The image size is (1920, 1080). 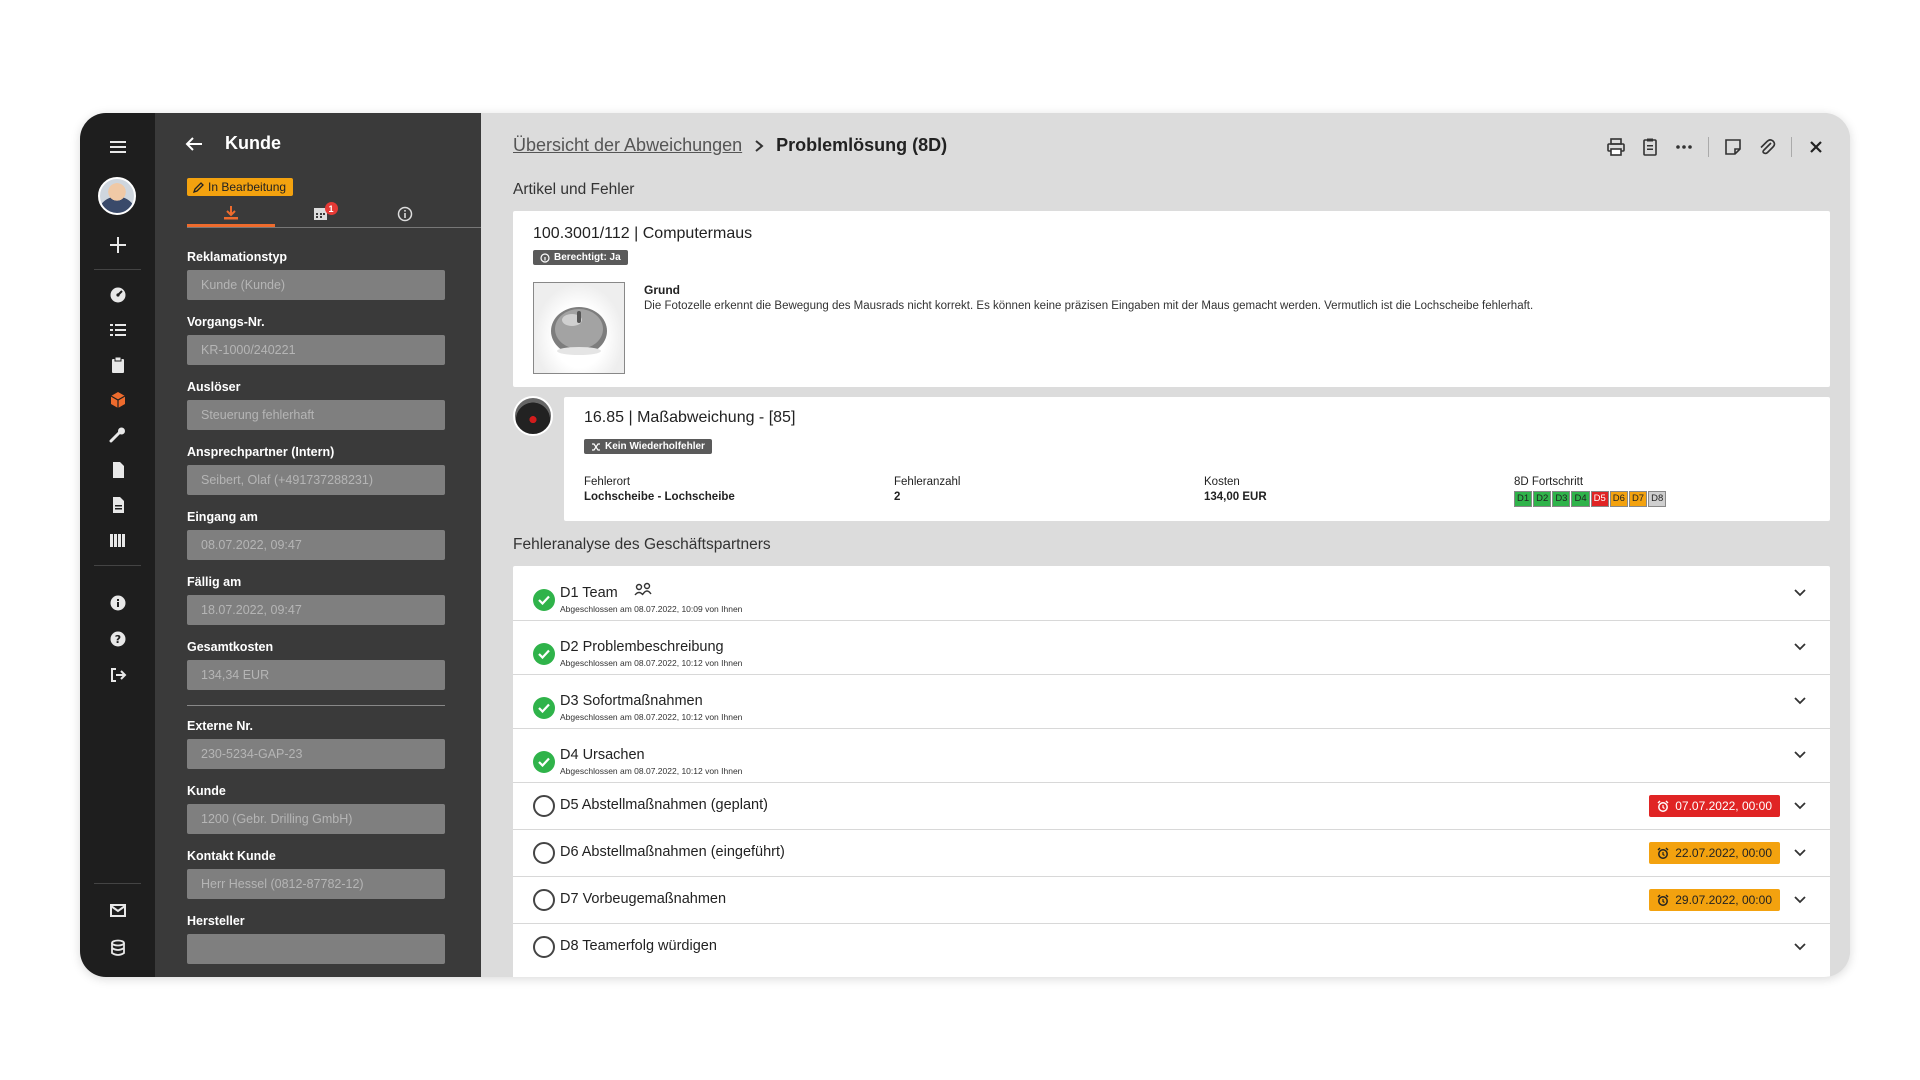 I want to click on product-image, so click(x=579, y=328).